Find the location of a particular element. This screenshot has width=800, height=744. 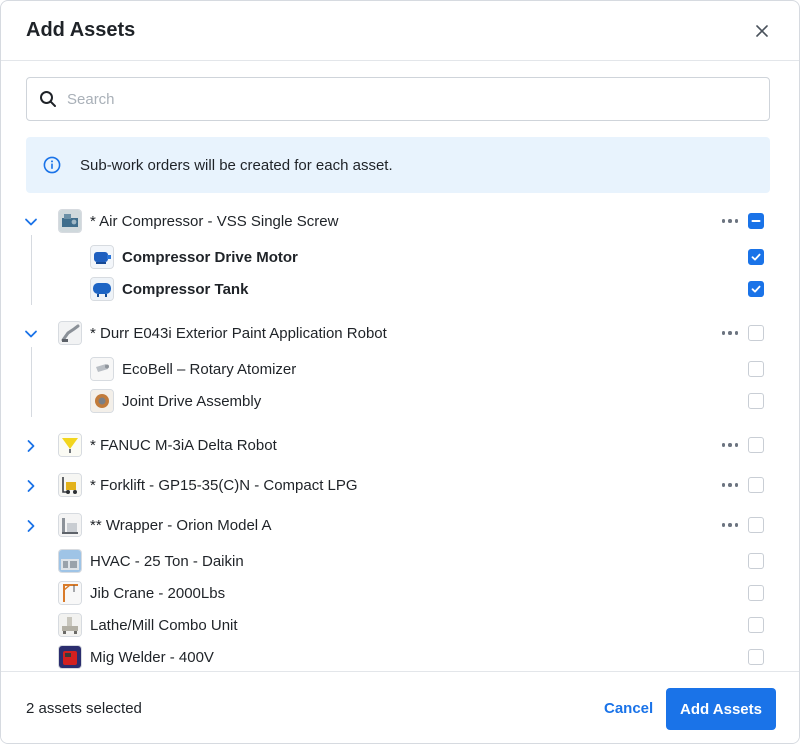

asset-row: * FANUC M-3iA Delta Robot is located at coordinates (400, 445).